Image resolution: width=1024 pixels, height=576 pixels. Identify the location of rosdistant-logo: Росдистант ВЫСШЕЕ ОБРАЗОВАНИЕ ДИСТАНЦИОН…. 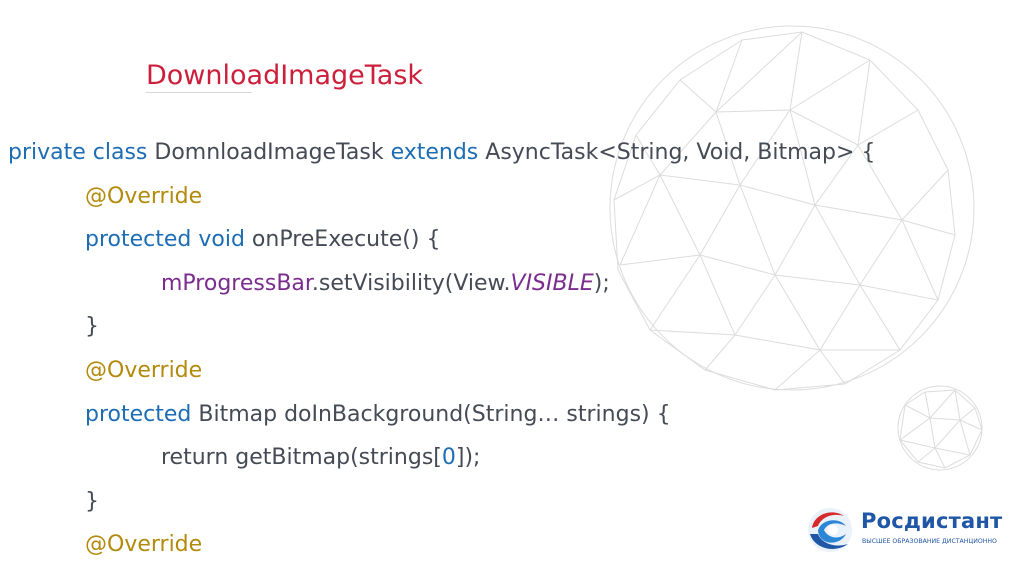
(903, 530).